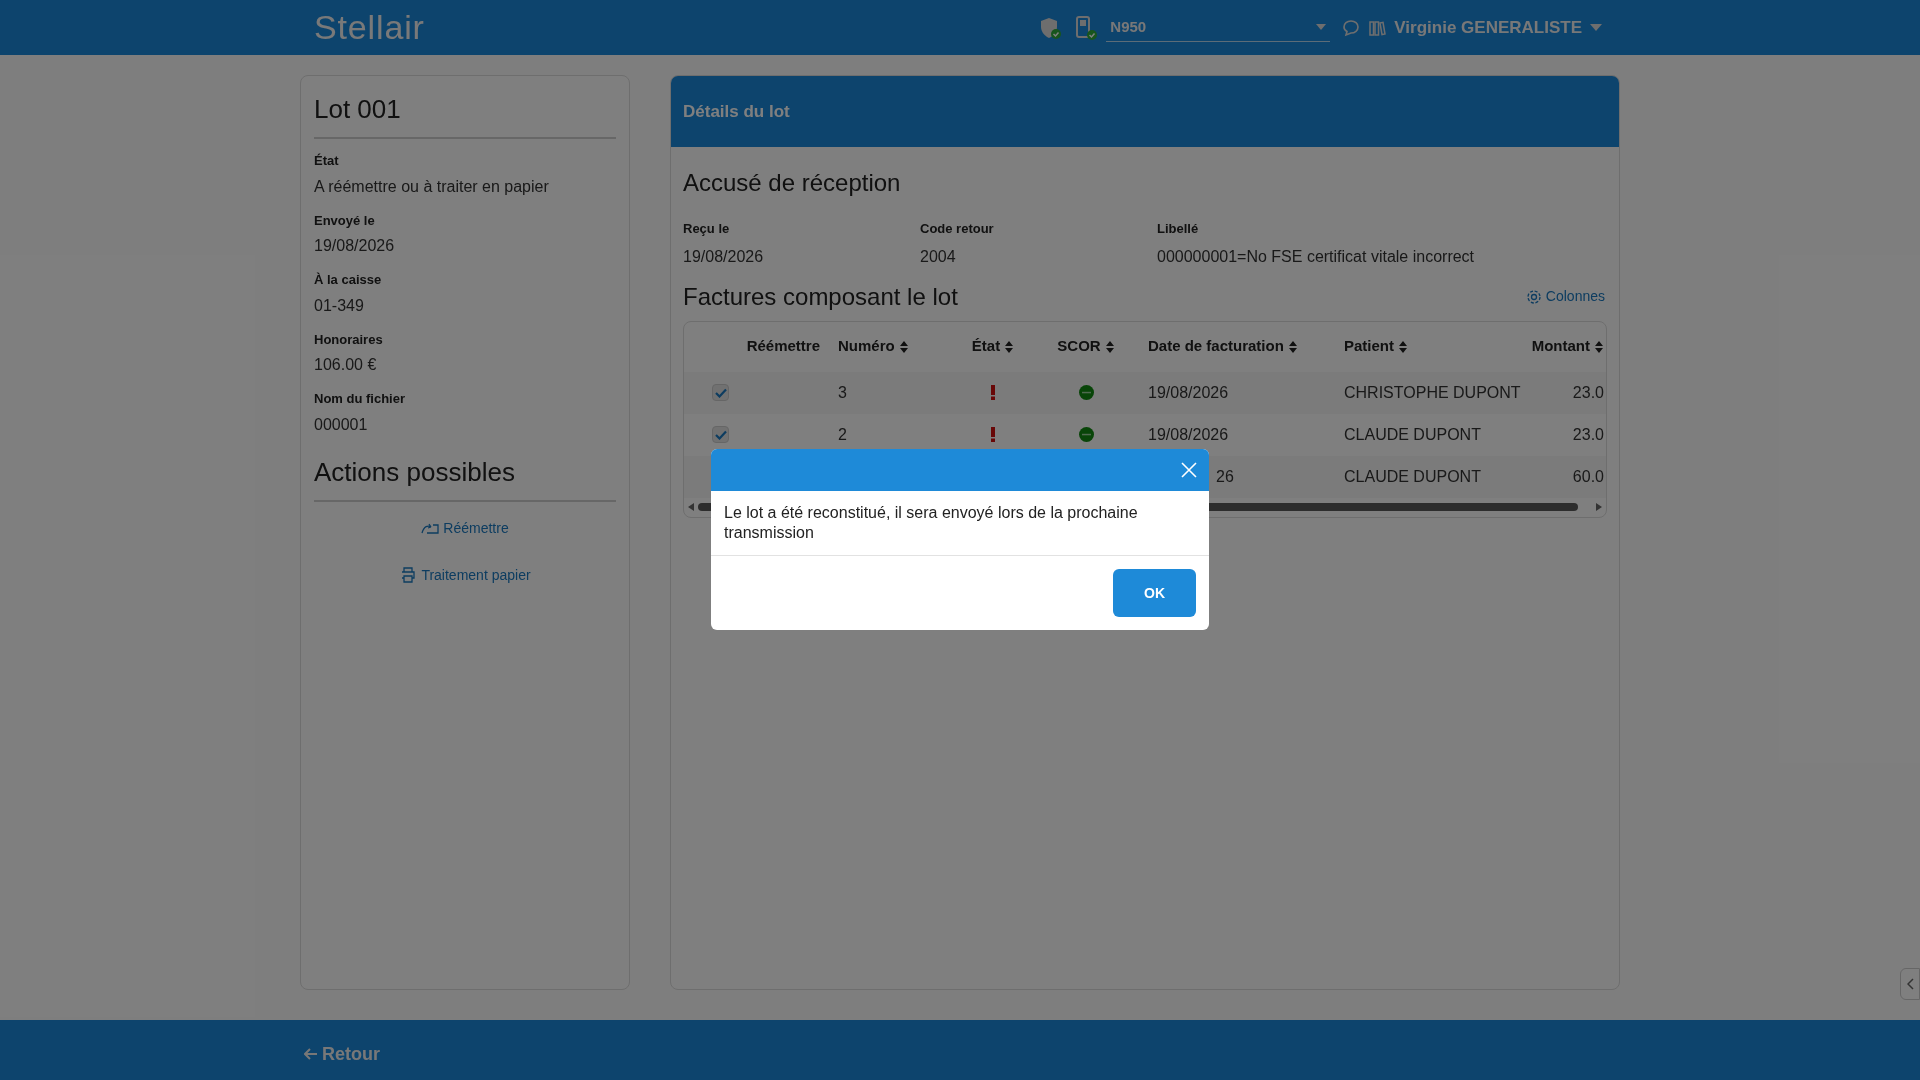 Image resolution: width=1920 pixels, height=1080 pixels. What do you see at coordinates (736, 111) in the screenshot?
I see `details-title: Détails du lot` at bounding box center [736, 111].